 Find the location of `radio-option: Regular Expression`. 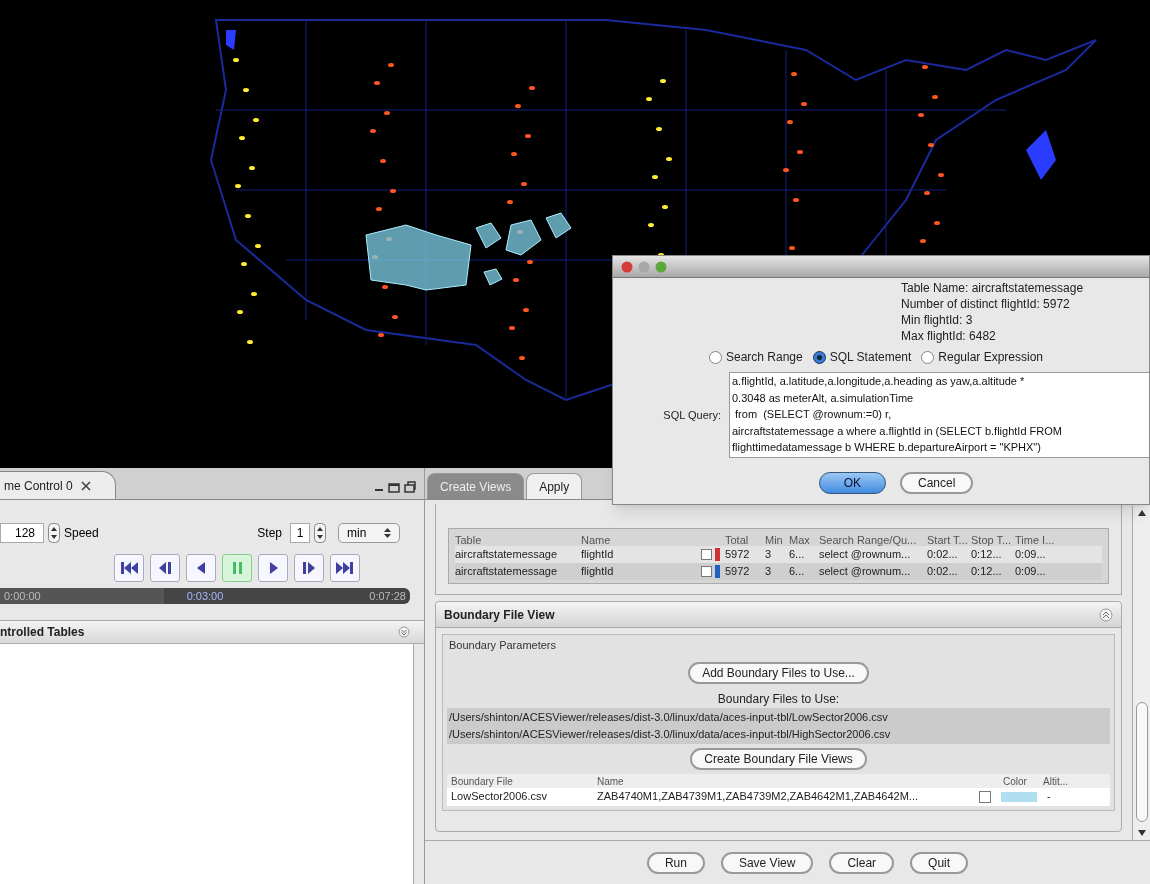

radio-option: Regular Expression is located at coordinates (982, 357).